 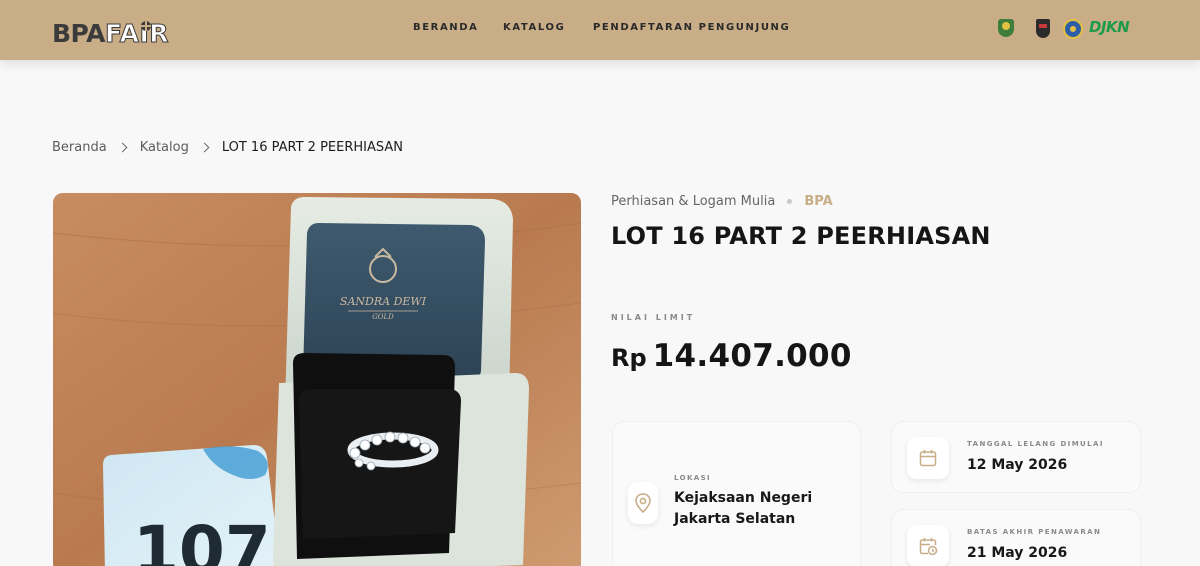 I want to click on location-value: Kejaksaan Negeri Jakarta Selatan, so click(x=743, y=508).